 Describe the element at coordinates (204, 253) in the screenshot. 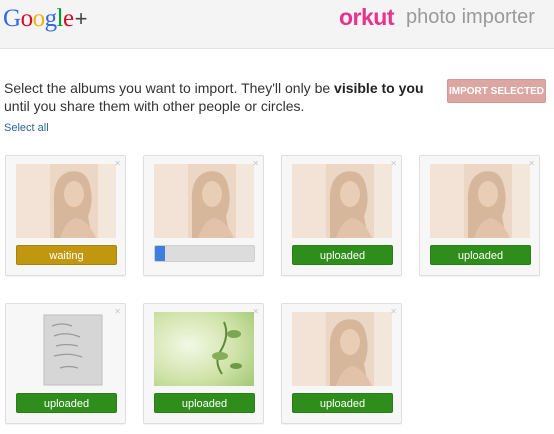

I see `upload-progress-bar` at that location.